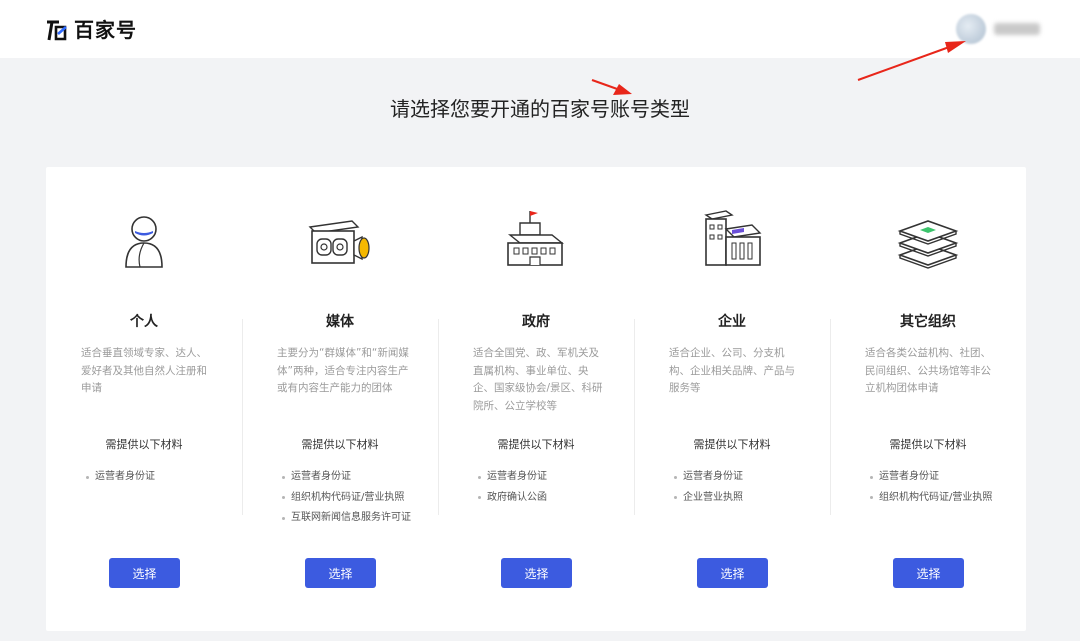 The image size is (1080, 641). I want to click on card-description: 主要分为“群媒体”和“新闻媒体”两种，适合专注内容生产或有内容生产能力的团体, so click(343, 370).